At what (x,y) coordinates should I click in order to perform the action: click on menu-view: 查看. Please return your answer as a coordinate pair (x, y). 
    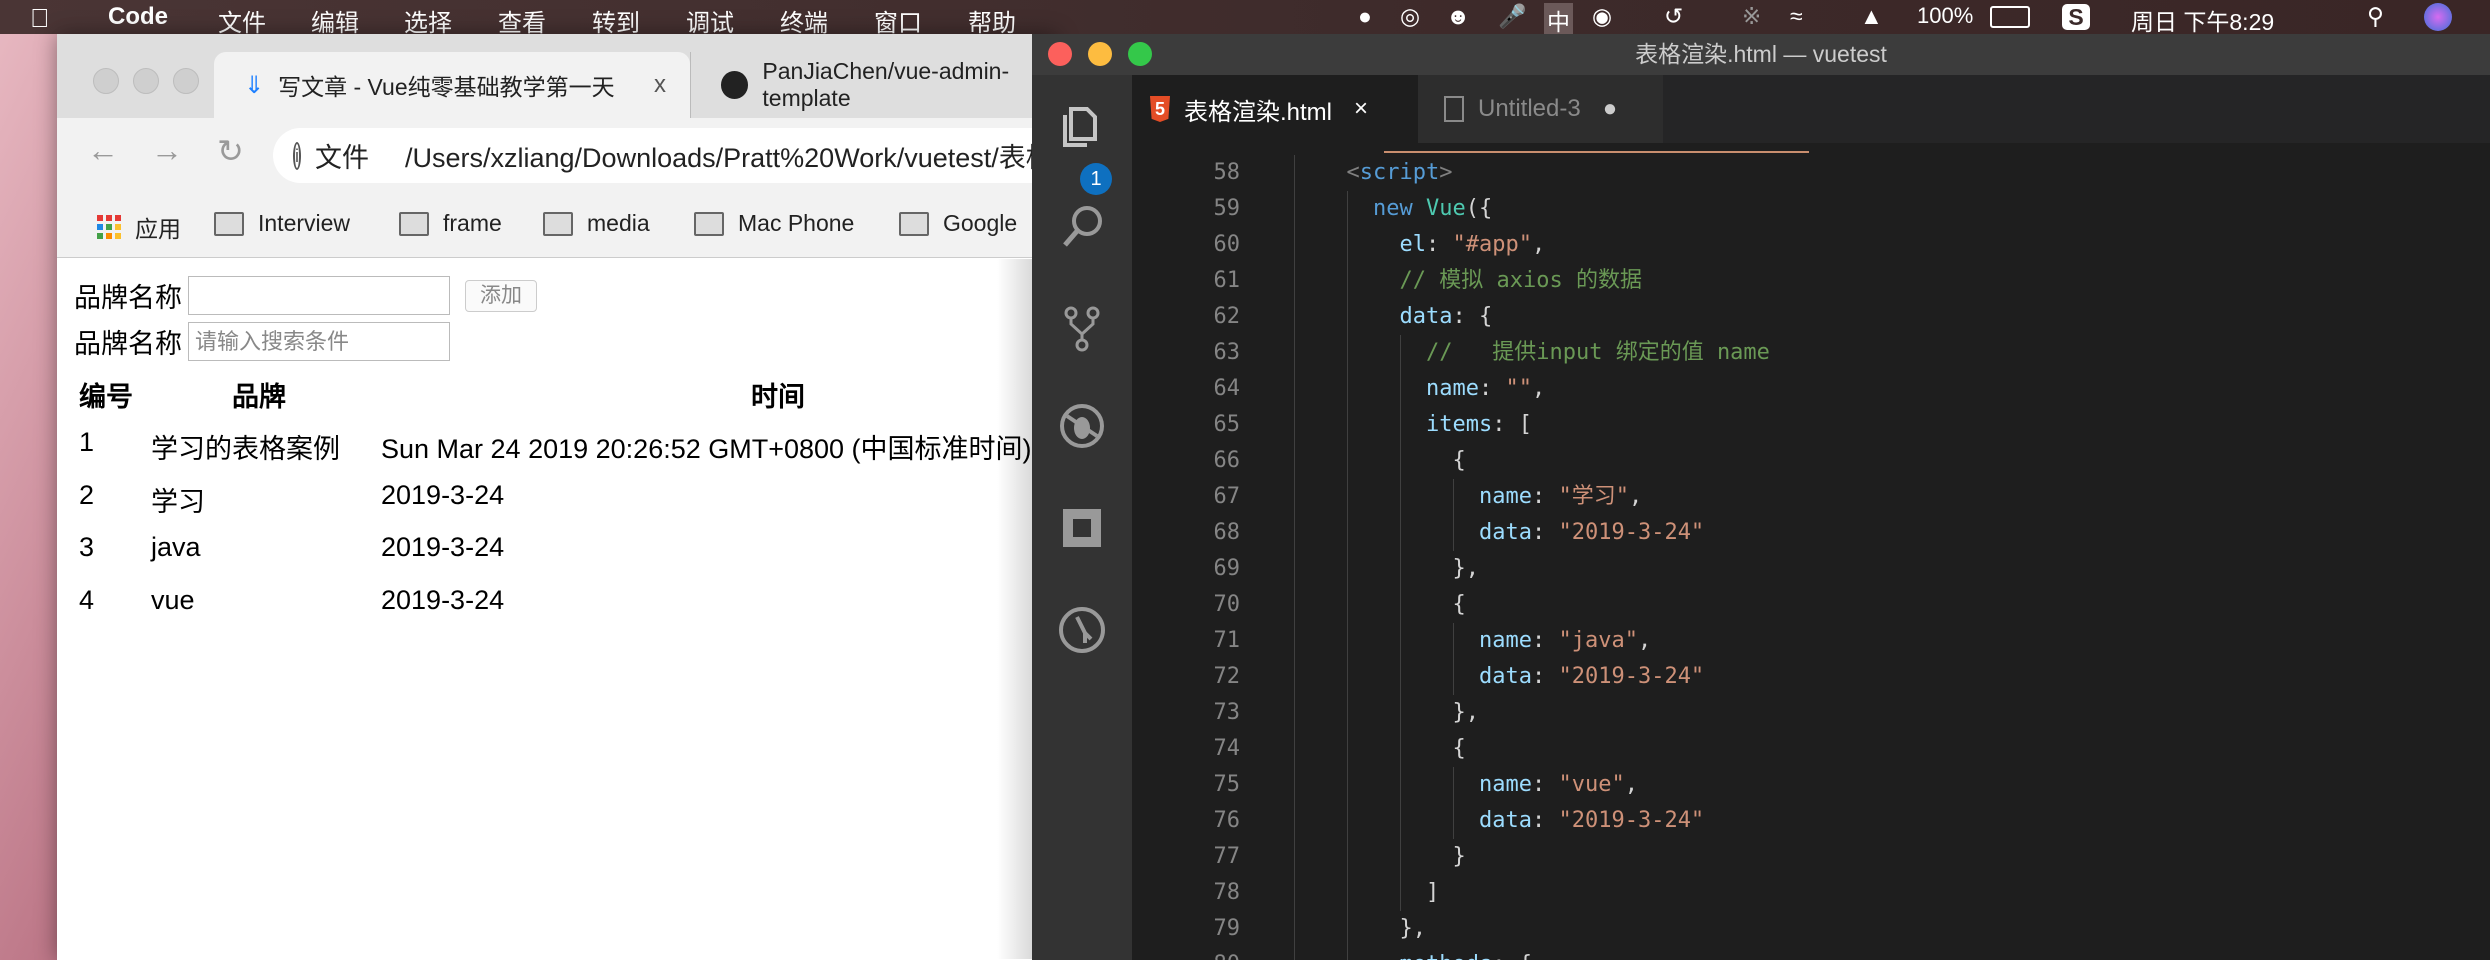
    Looking at the image, I should click on (522, 20).